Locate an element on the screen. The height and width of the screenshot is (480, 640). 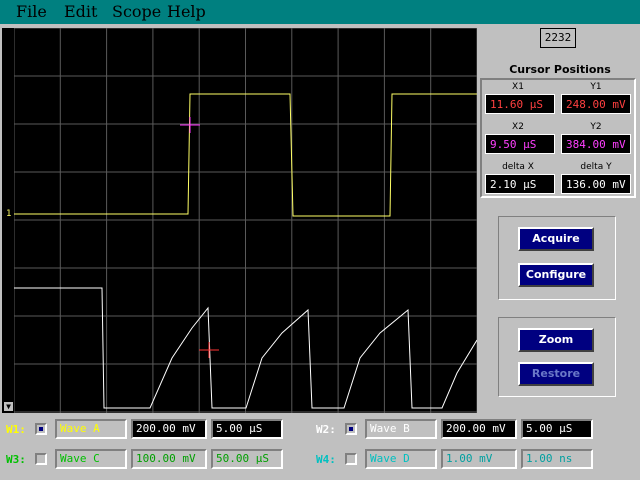
x2-label: X2 is located at coordinates (518, 127).